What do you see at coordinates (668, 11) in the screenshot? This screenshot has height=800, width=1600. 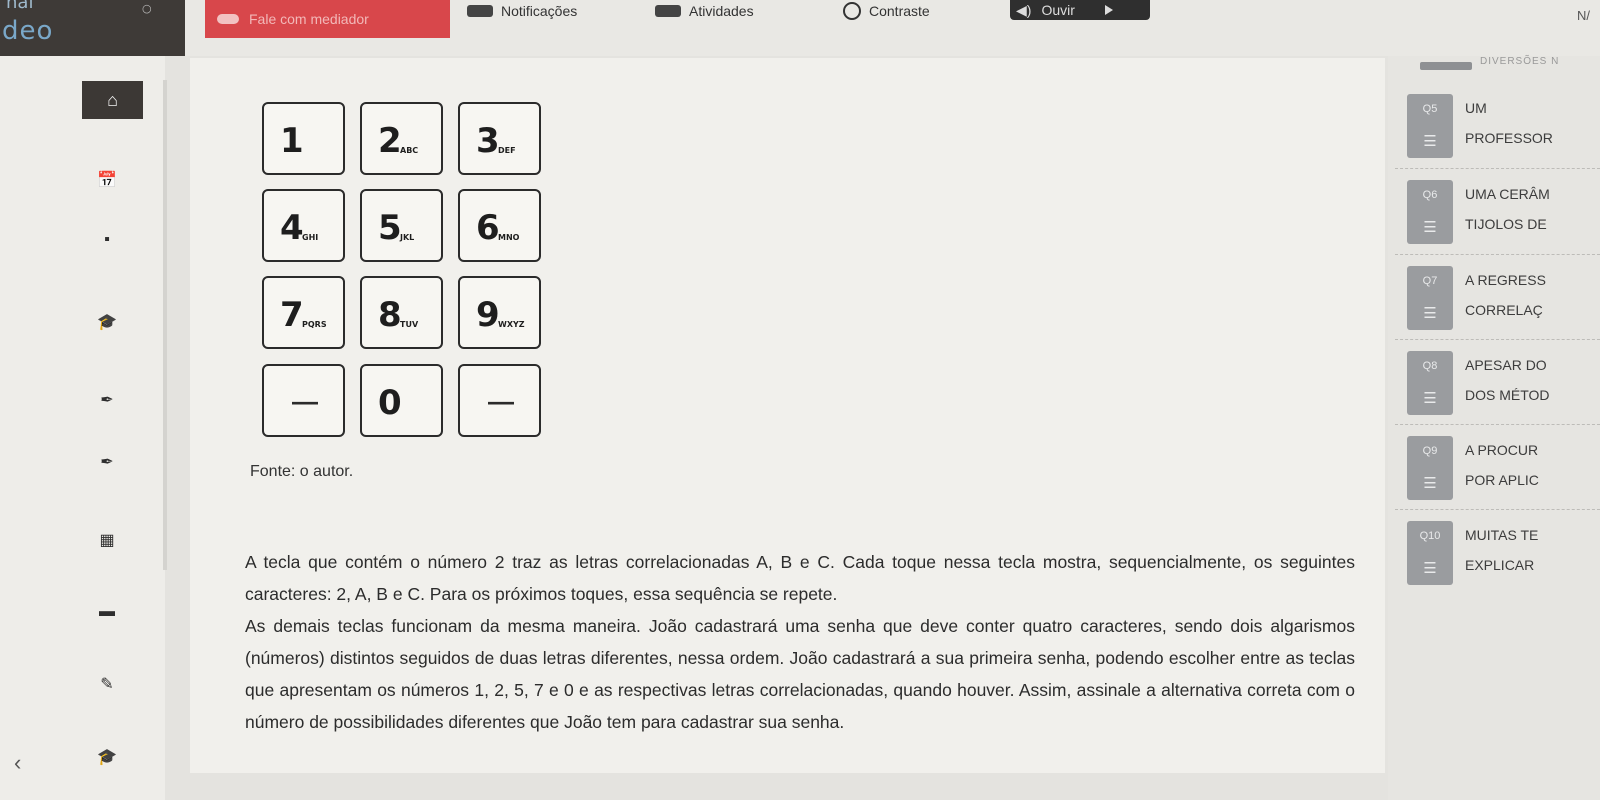 I see `clipboard-icon` at bounding box center [668, 11].